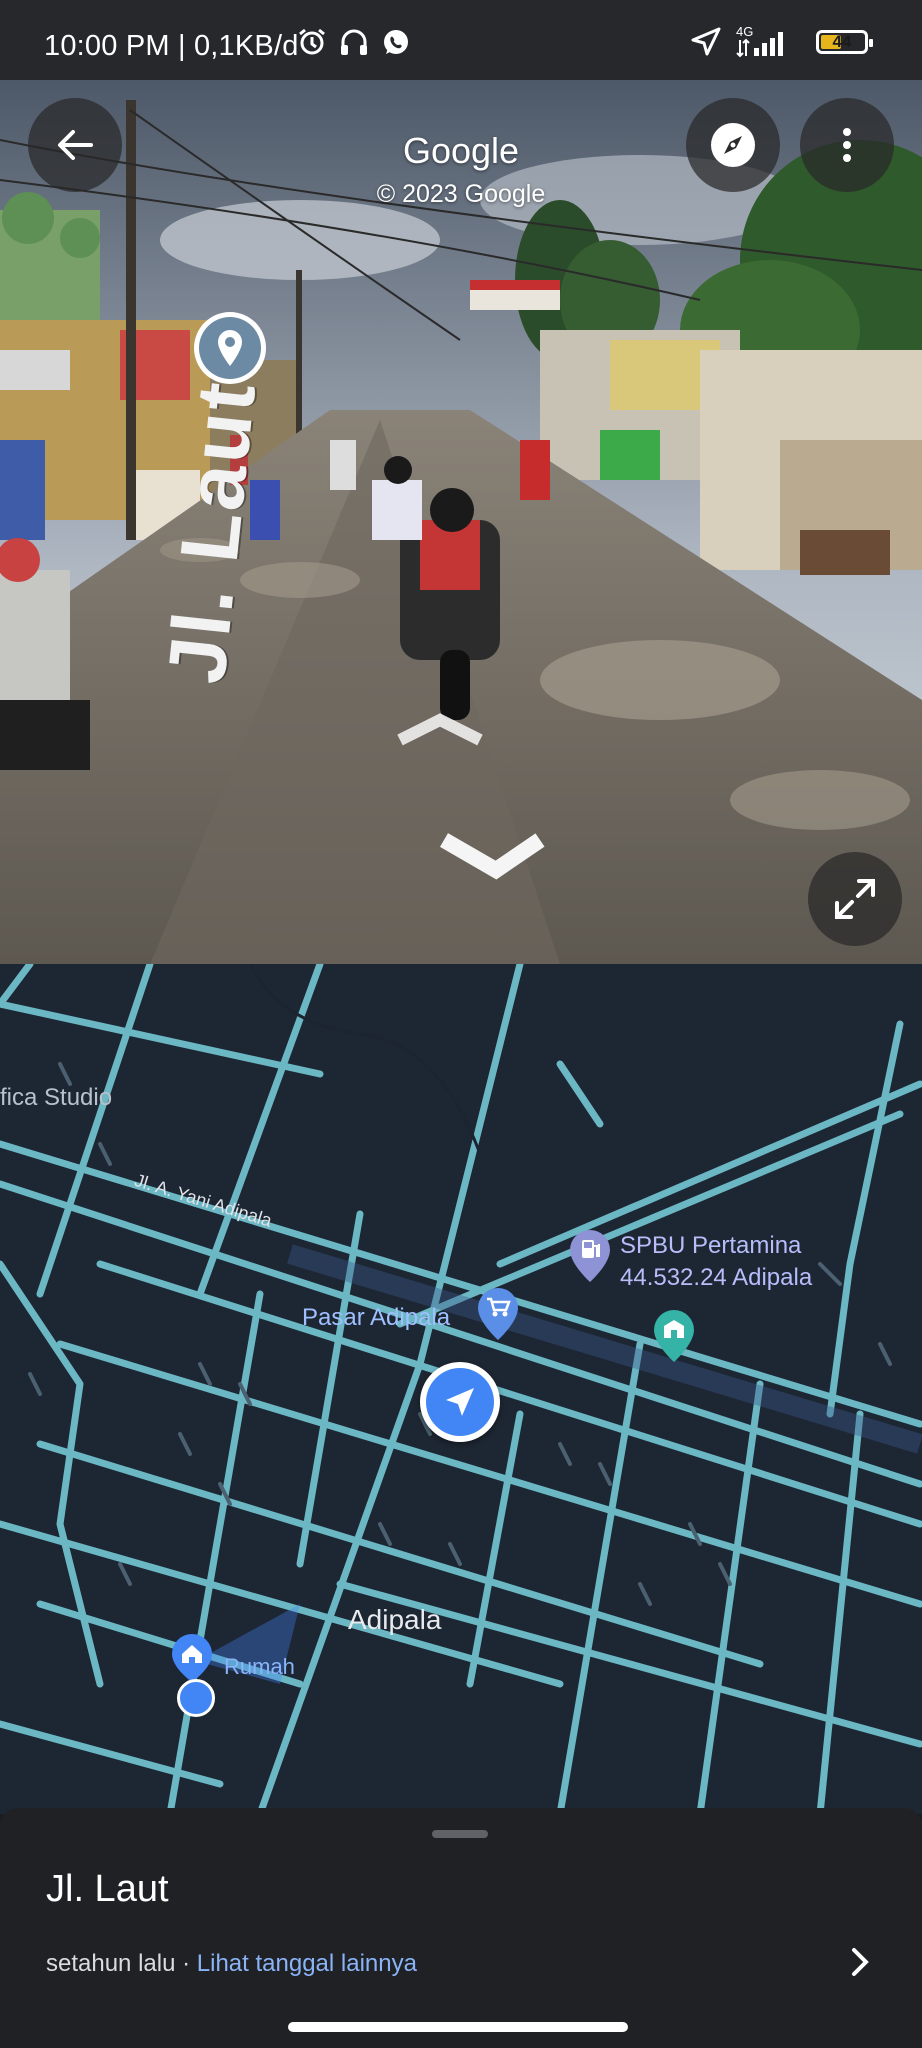 This screenshot has width=922, height=2048. I want to click on location-pin-marker, so click(230, 348).